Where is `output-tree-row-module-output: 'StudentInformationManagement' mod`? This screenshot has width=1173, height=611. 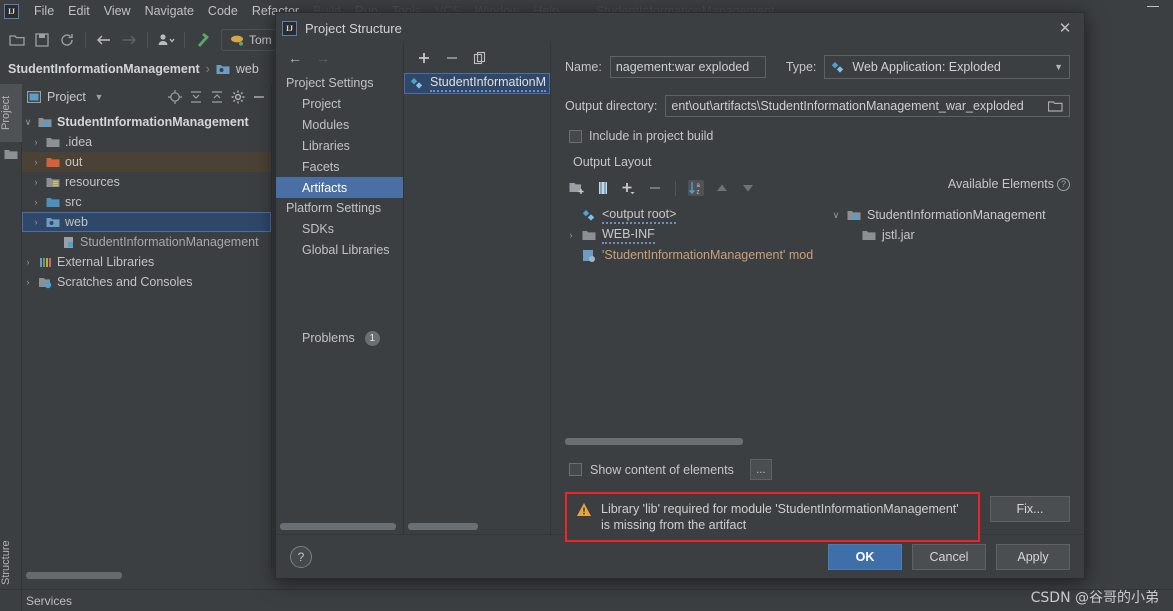 output-tree-row-module-output: 'StudentInformationManagement' mod is located at coordinates (689, 255).